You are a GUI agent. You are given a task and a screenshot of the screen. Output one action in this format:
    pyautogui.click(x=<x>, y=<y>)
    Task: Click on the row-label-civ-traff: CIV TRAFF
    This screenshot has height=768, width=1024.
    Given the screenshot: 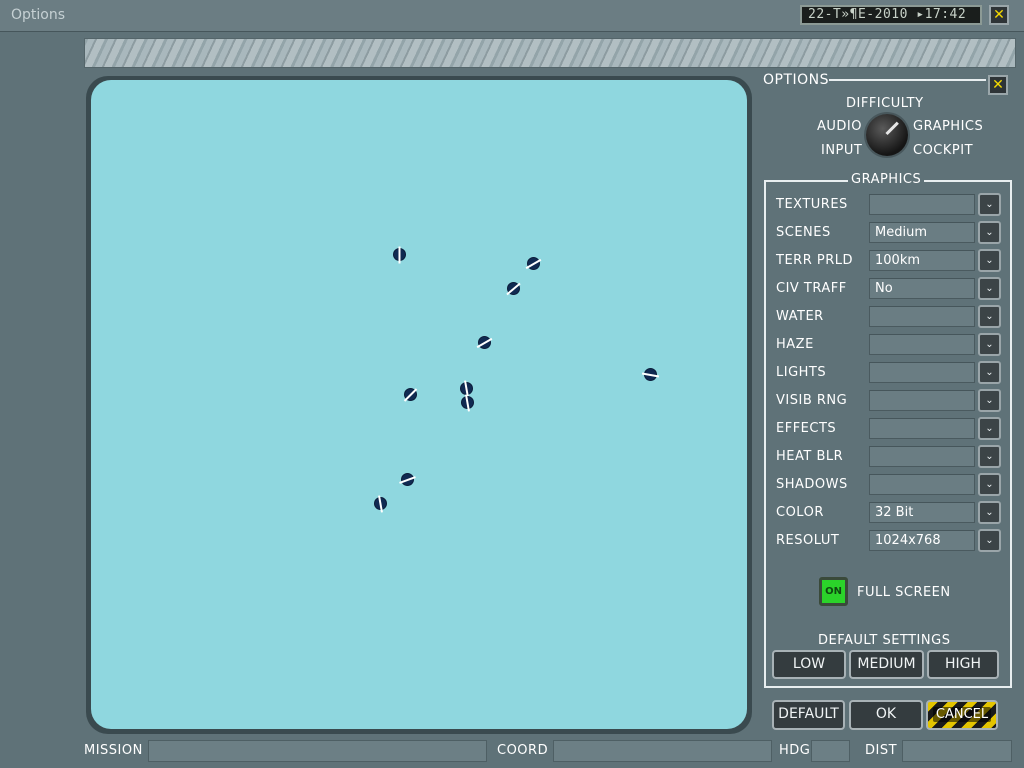 What is the action you would take?
    pyautogui.click(x=811, y=288)
    